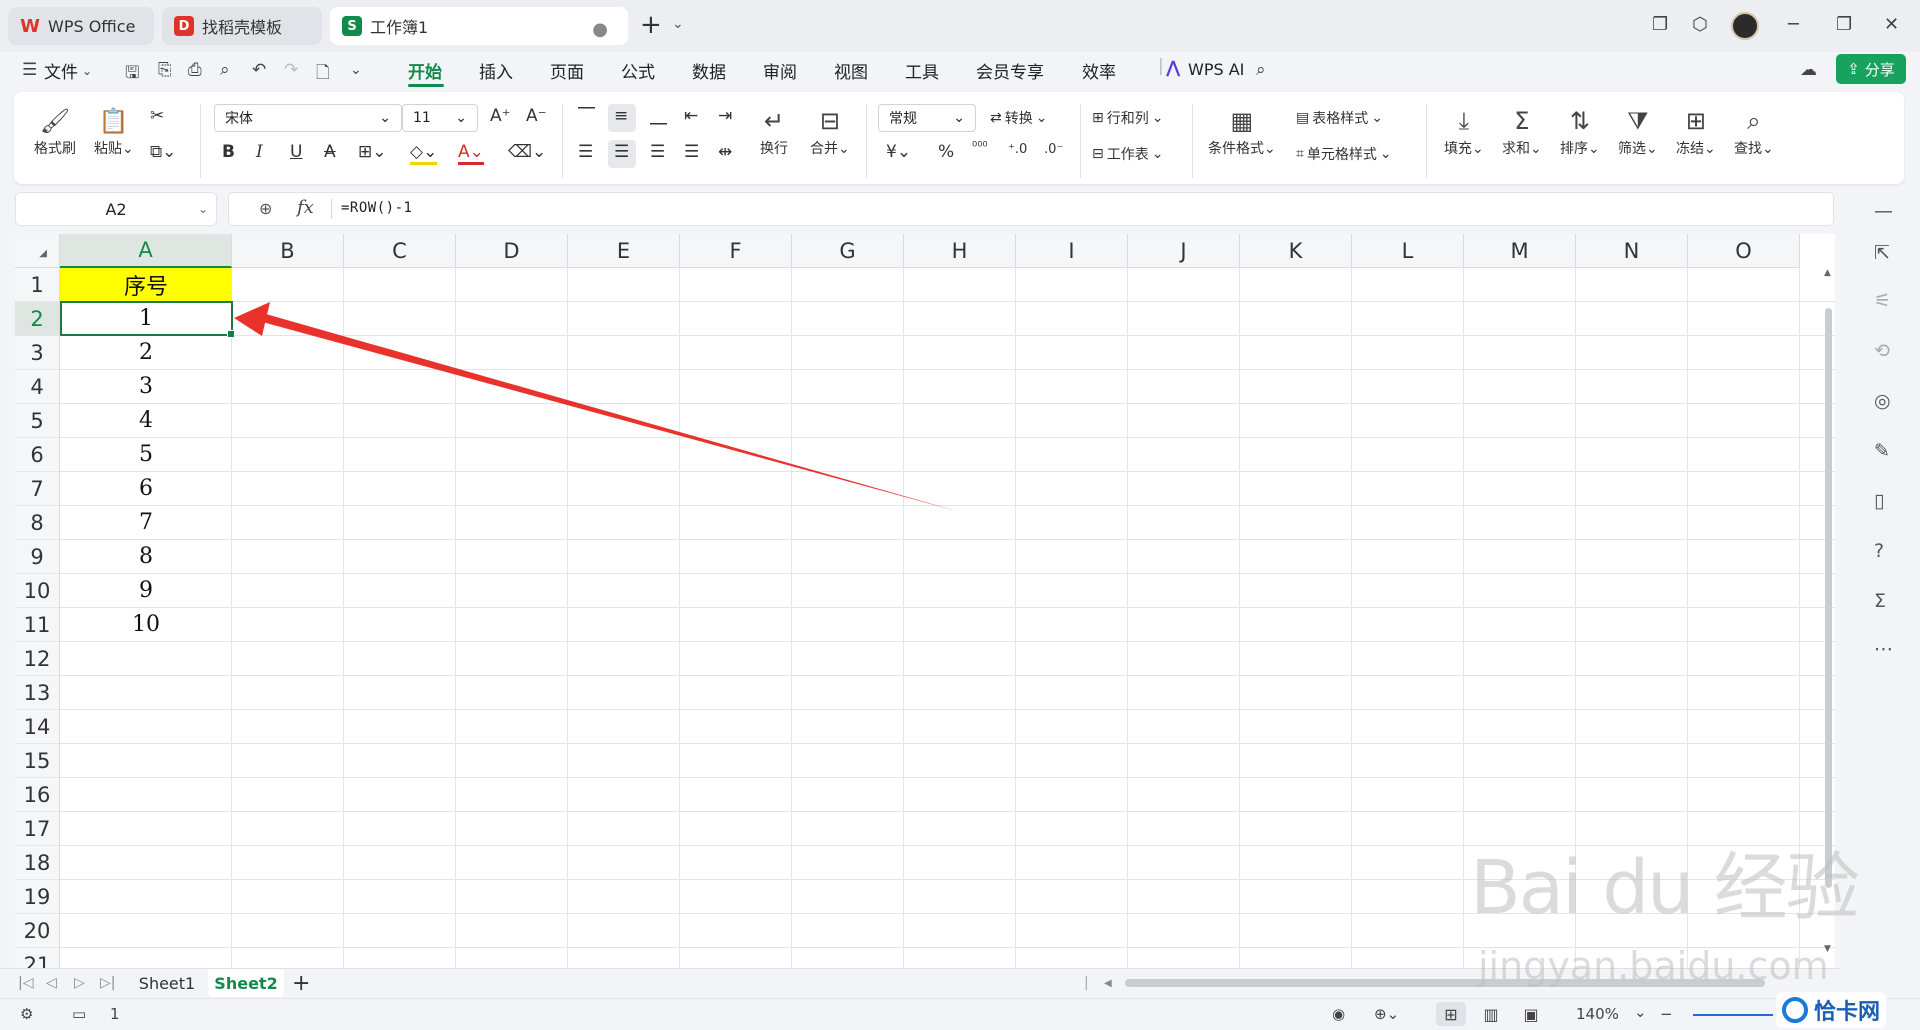 This screenshot has height=1030, width=1920. Describe the element at coordinates (146, 624) in the screenshot. I see `cell-a11: 10` at that location.